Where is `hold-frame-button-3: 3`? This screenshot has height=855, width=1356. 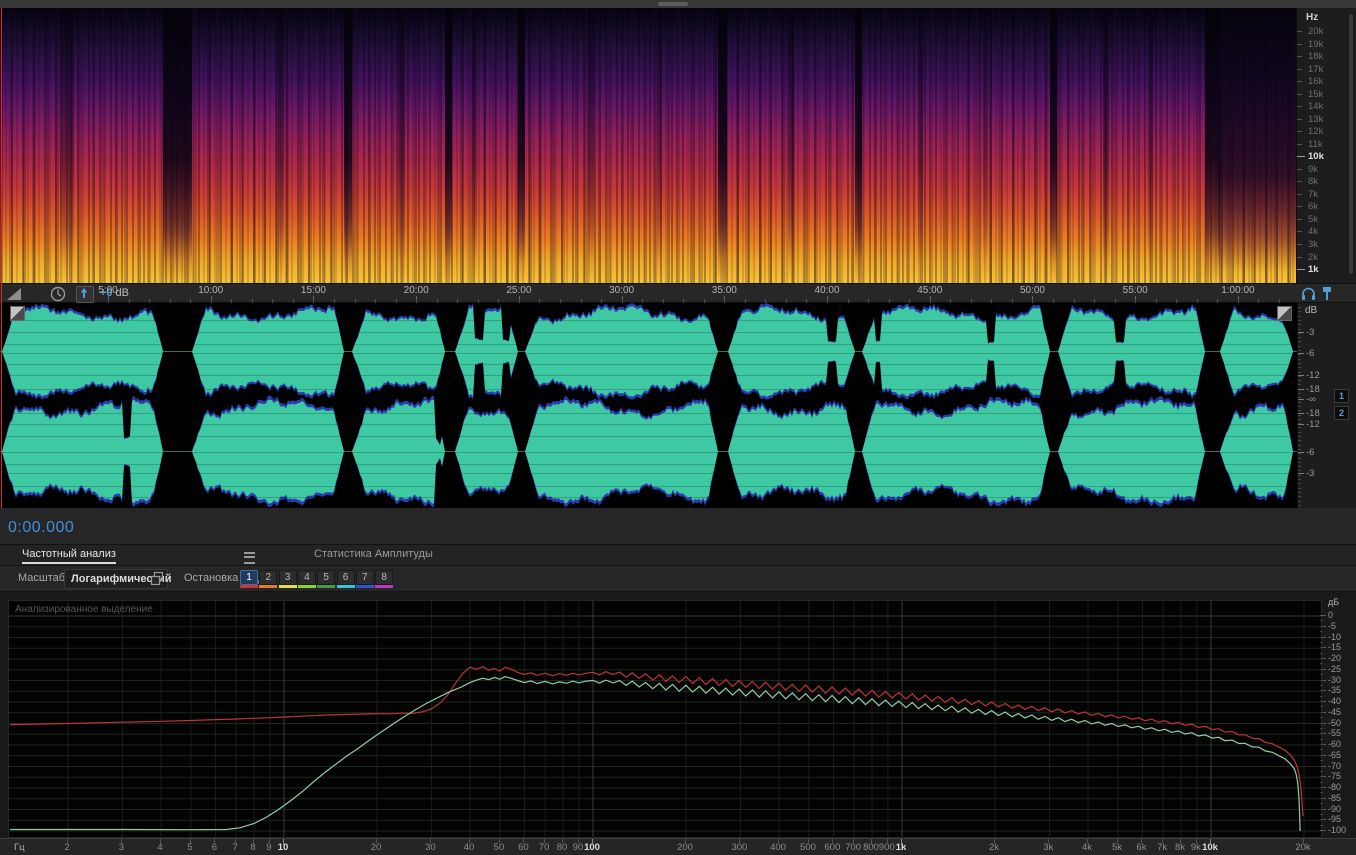 hold-frame-button-3: 3 is located at coordinates (287, 577).